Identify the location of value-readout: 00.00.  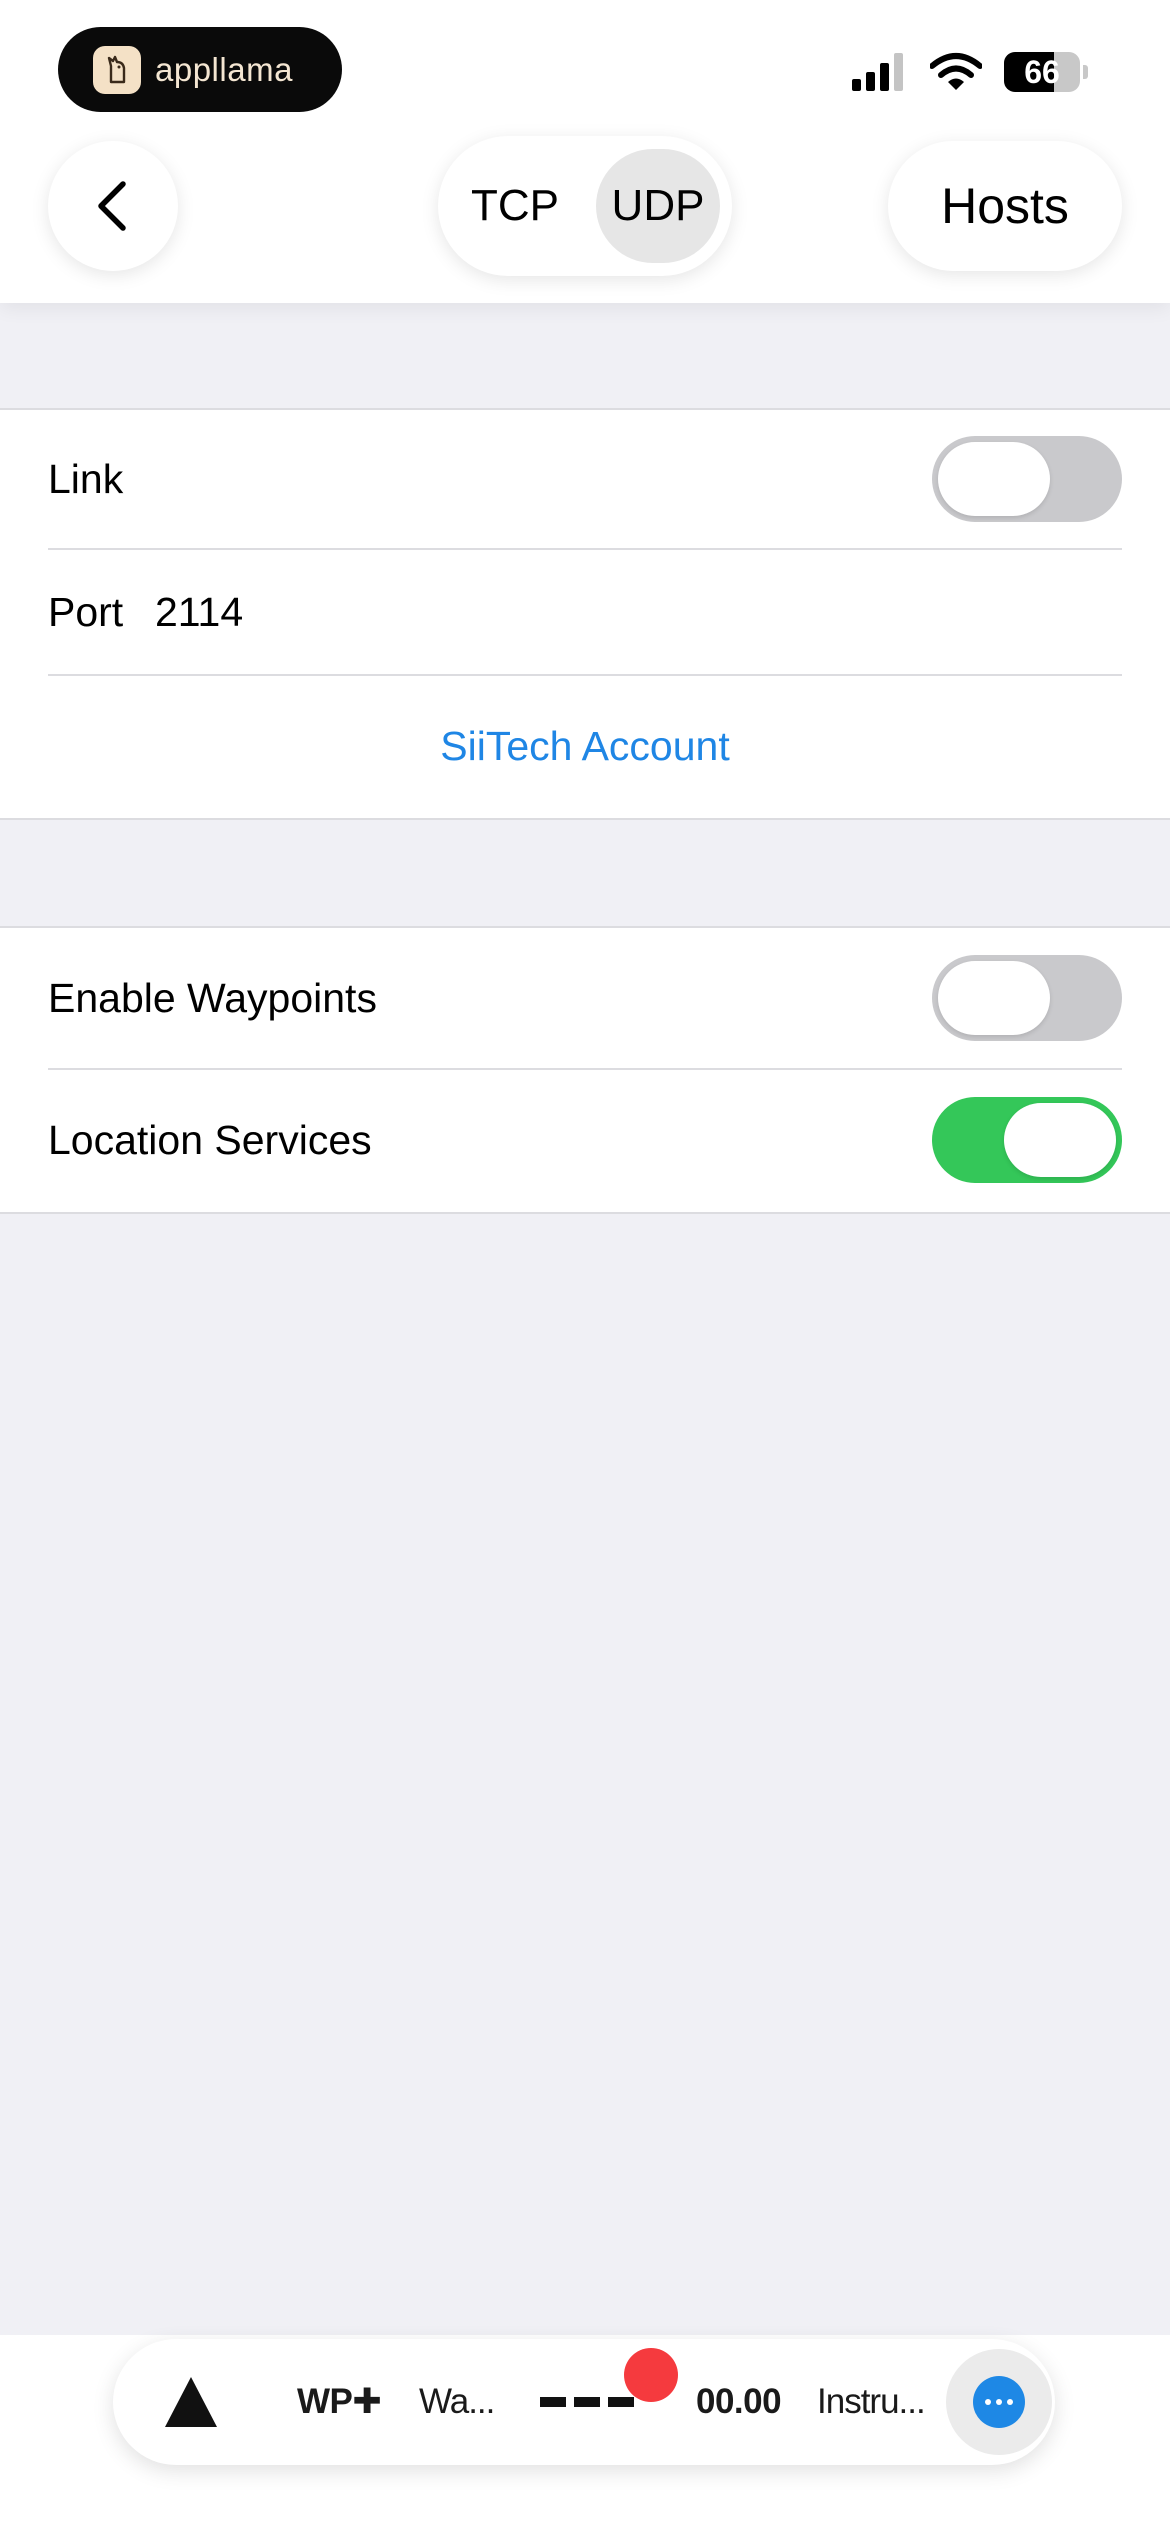
(739, 2402).